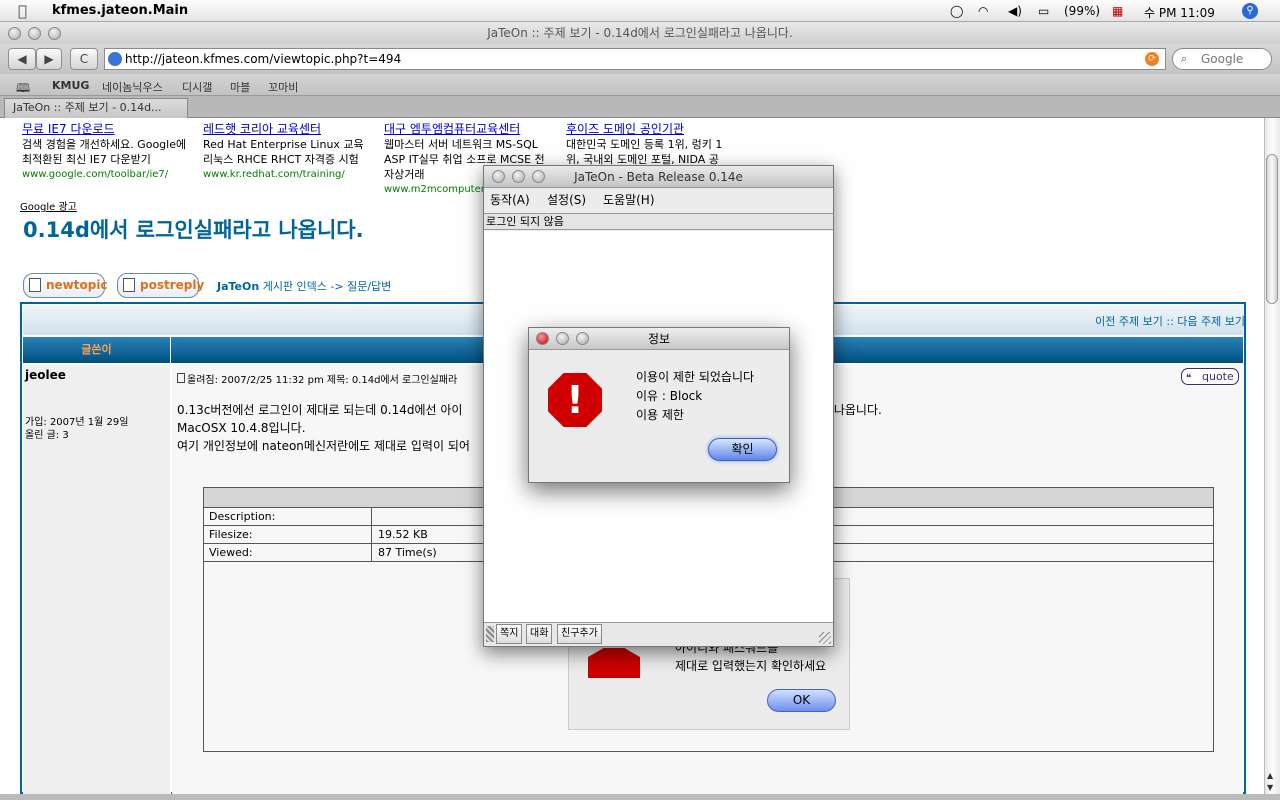 The height and width of the screenshot is (800, 1280). What do you see at coordinates (34, 33) in the screenshot?
I see `minimize-window-button` at bounding box center [34, 33].